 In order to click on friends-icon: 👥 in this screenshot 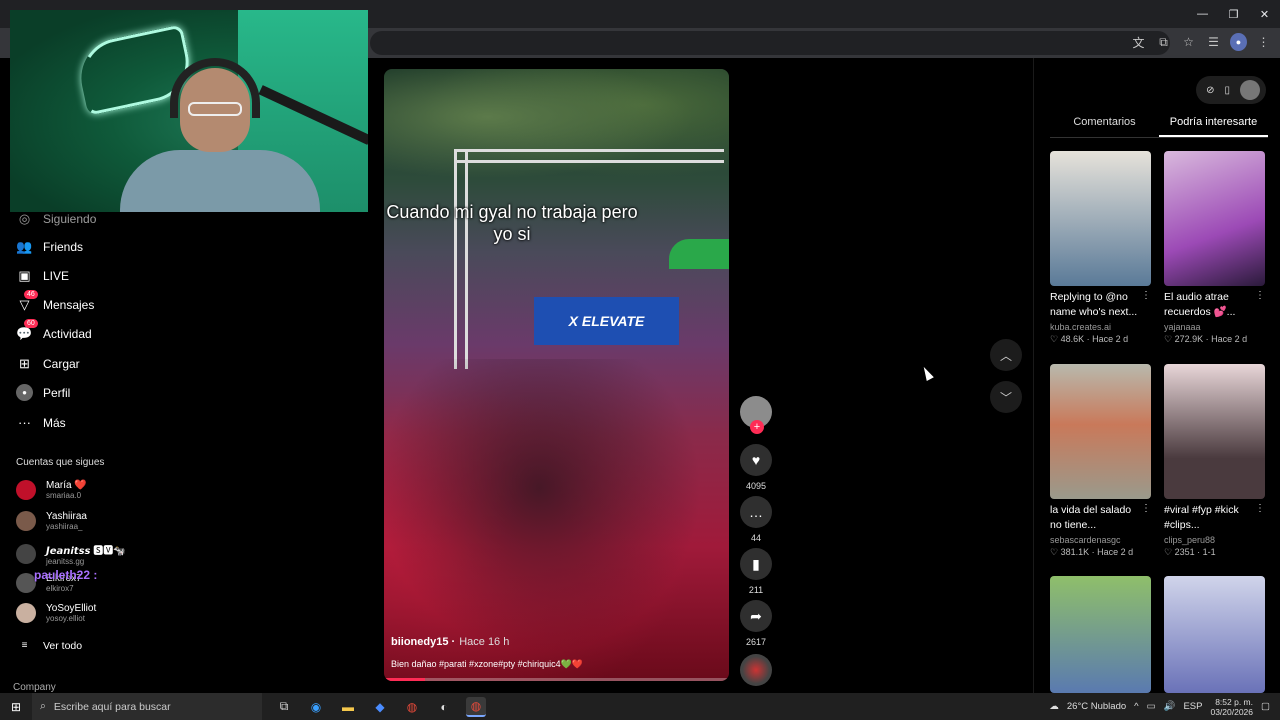, I will do `click(24, 246)`.